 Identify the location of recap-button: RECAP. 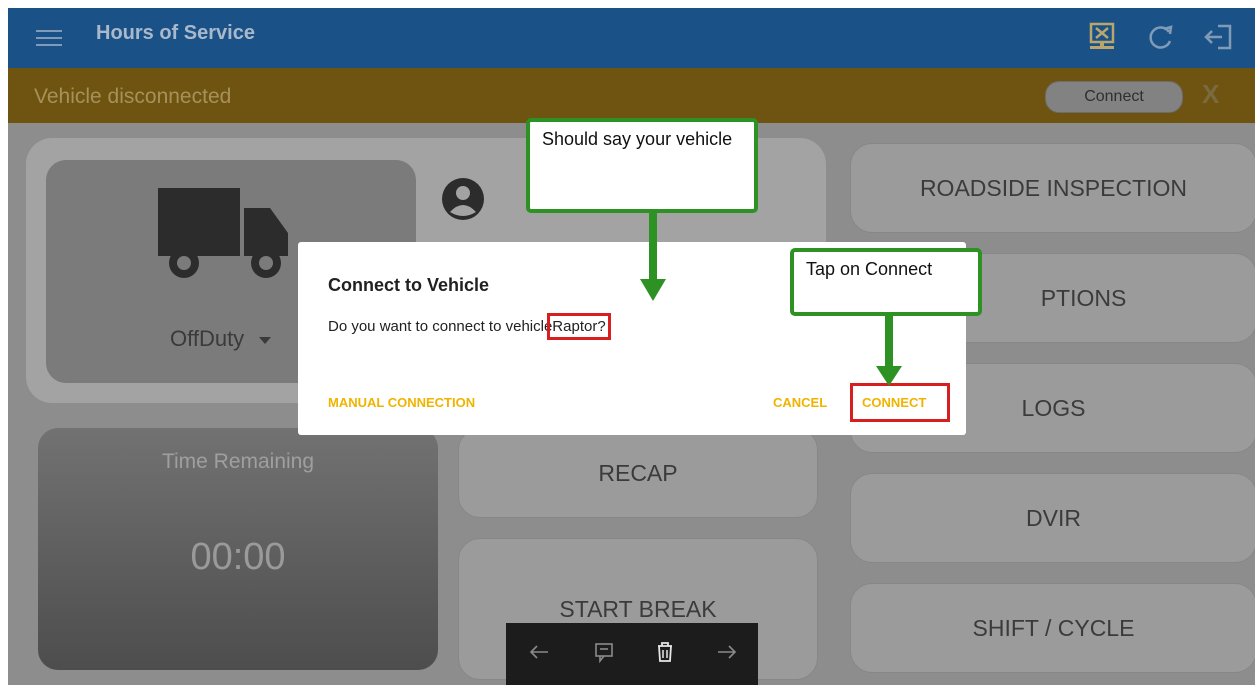
(638, 473).